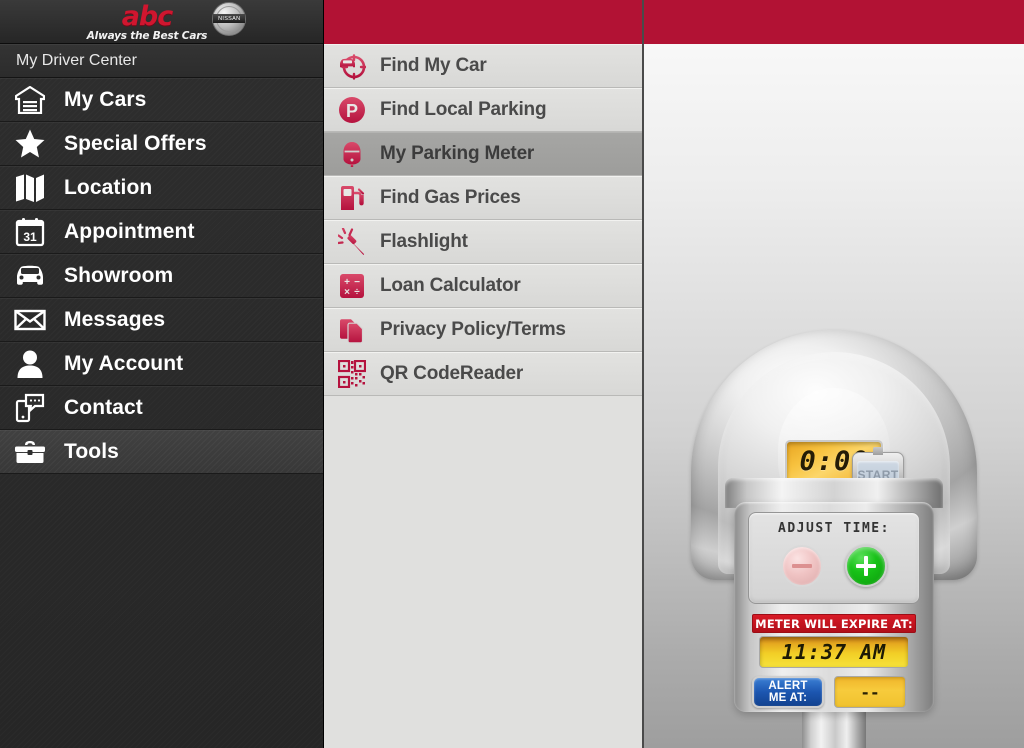 The image size is (1024, 748). I want to click on sidebar-item-label: My Account, so click(124, 363).